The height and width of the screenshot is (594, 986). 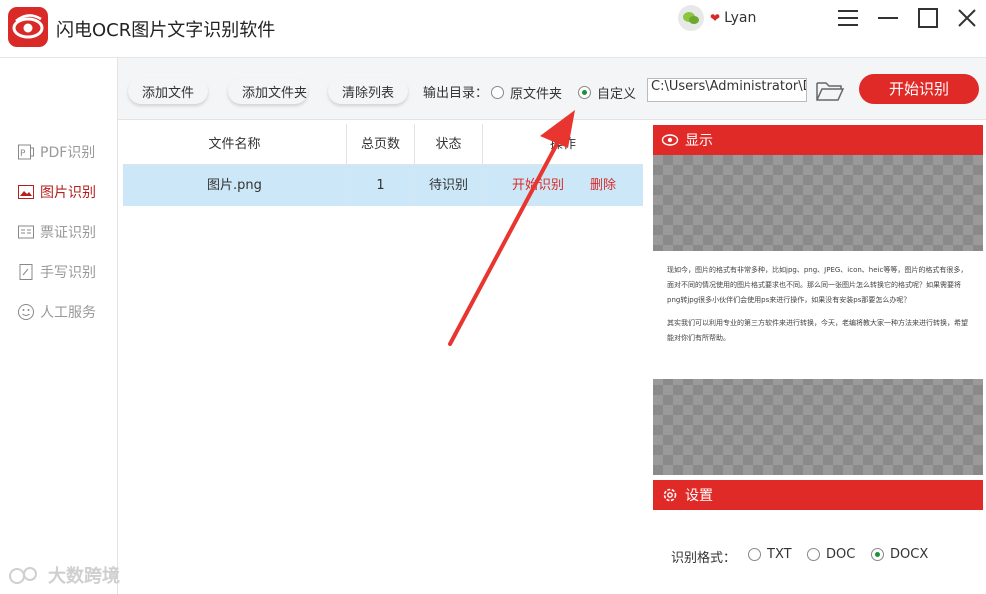 I want to click on smile-icon, so click(x=26, y=312).